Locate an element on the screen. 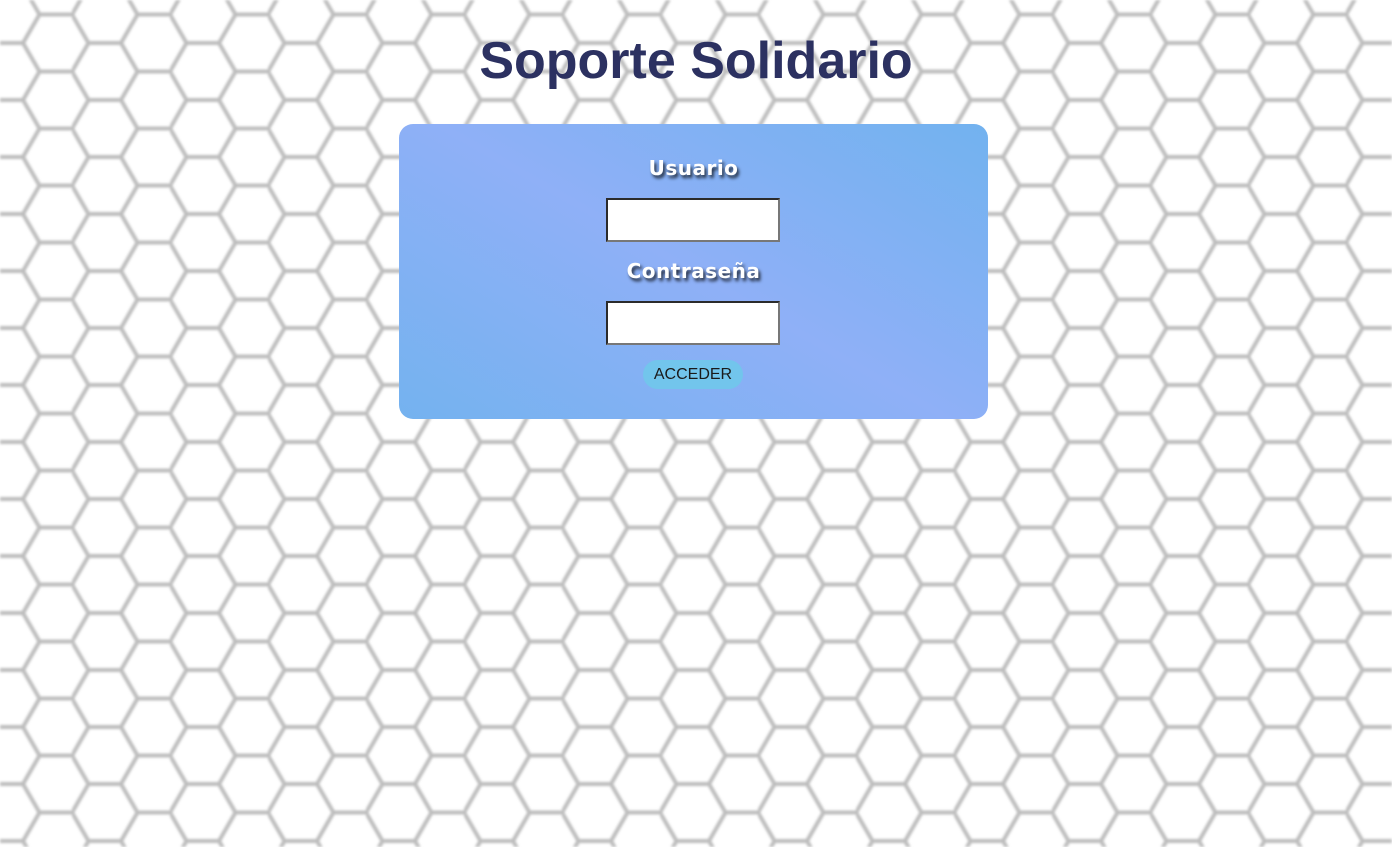 The image size is (1392, 847). login-panel: Usuario Contraseña ACCEDER is located at coordinates (693, 271).